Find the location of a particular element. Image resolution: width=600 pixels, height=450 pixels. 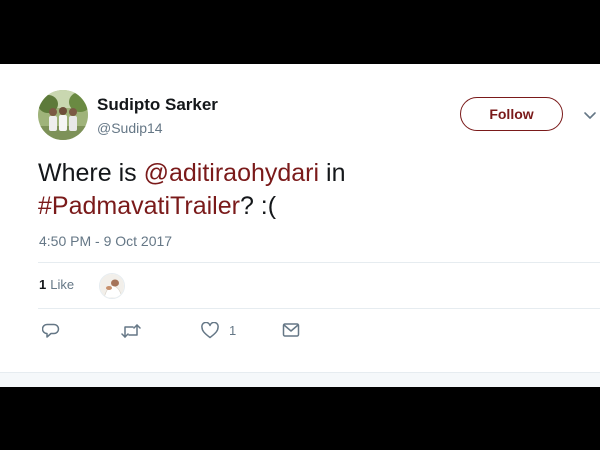

retweet-icon is located at coordinates (131, 331).